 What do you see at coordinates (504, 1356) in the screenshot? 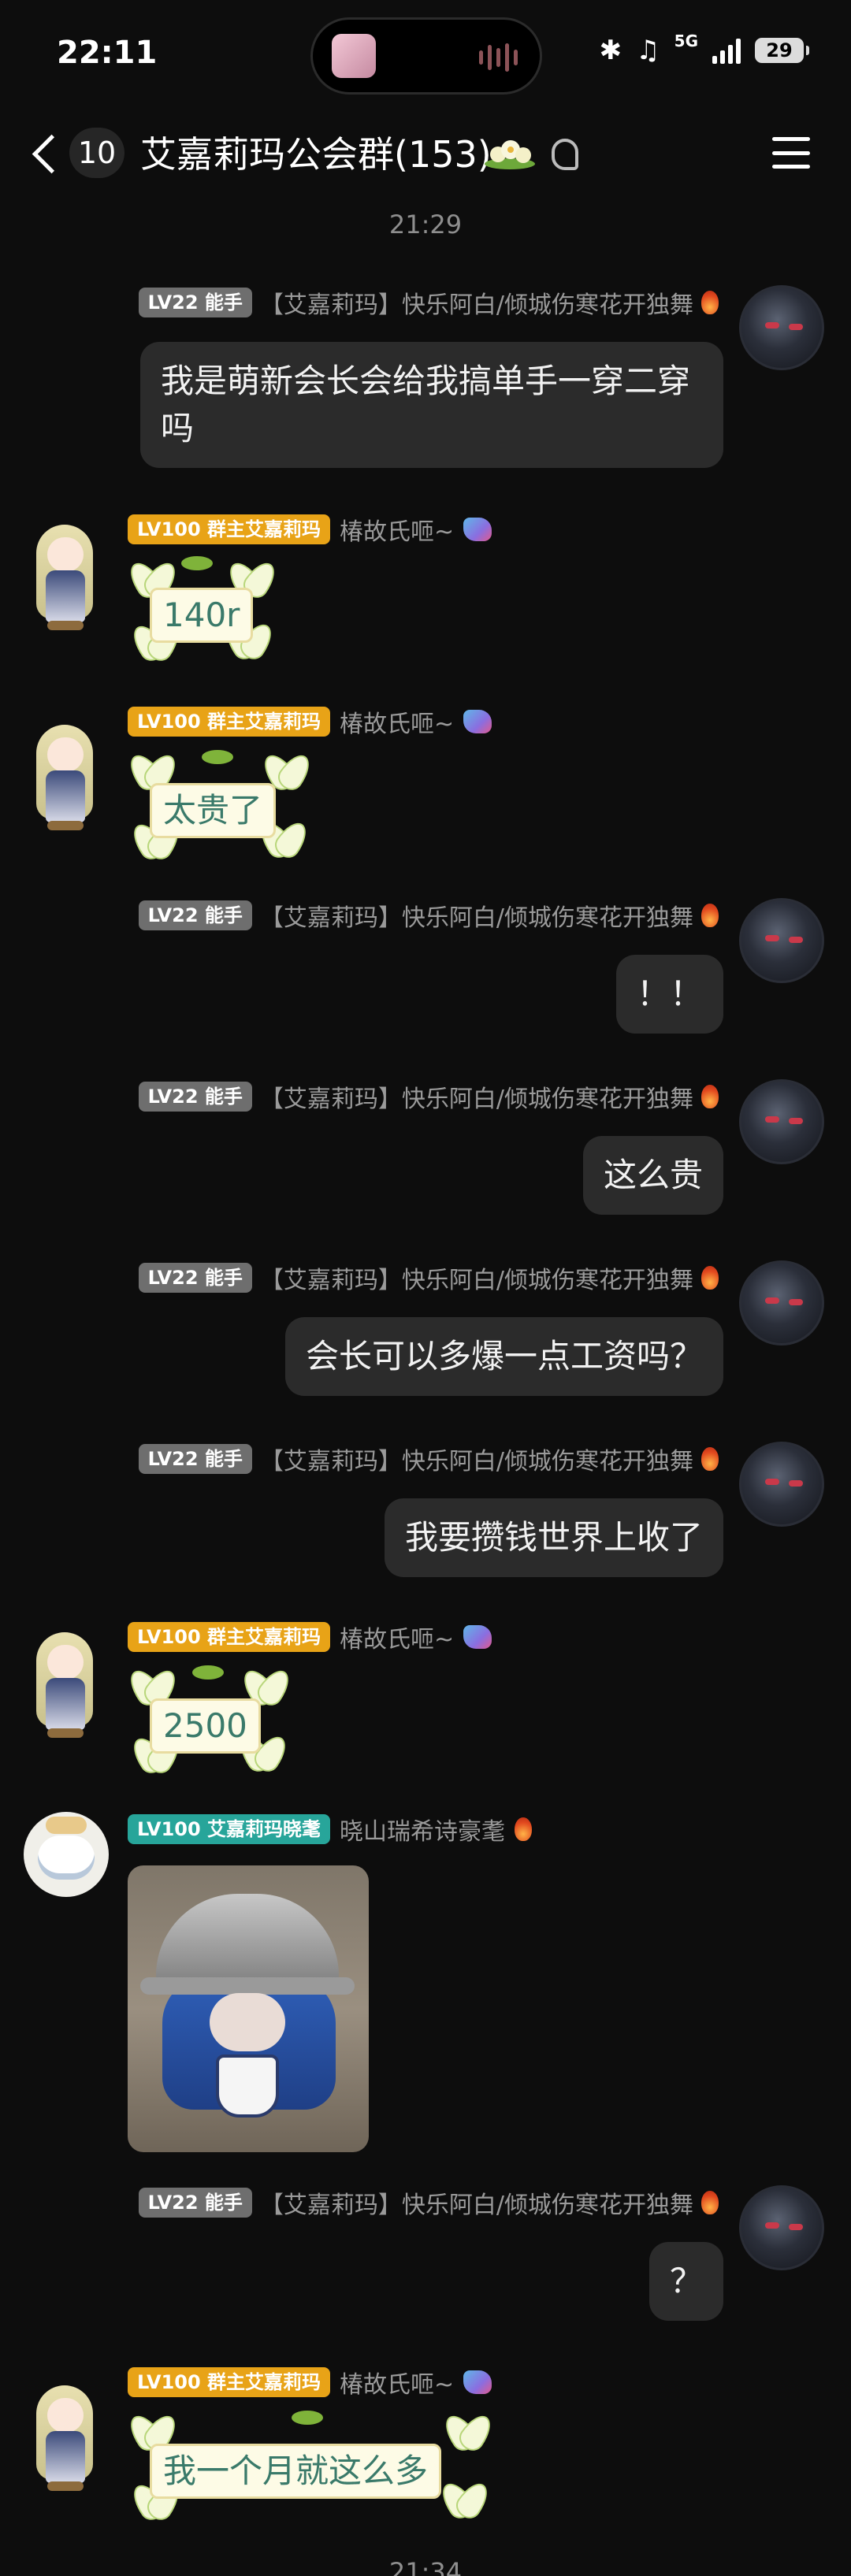
I see `message-bubble: 会长可以多爆一点工资吗？` at bounding box center [504, 1356].